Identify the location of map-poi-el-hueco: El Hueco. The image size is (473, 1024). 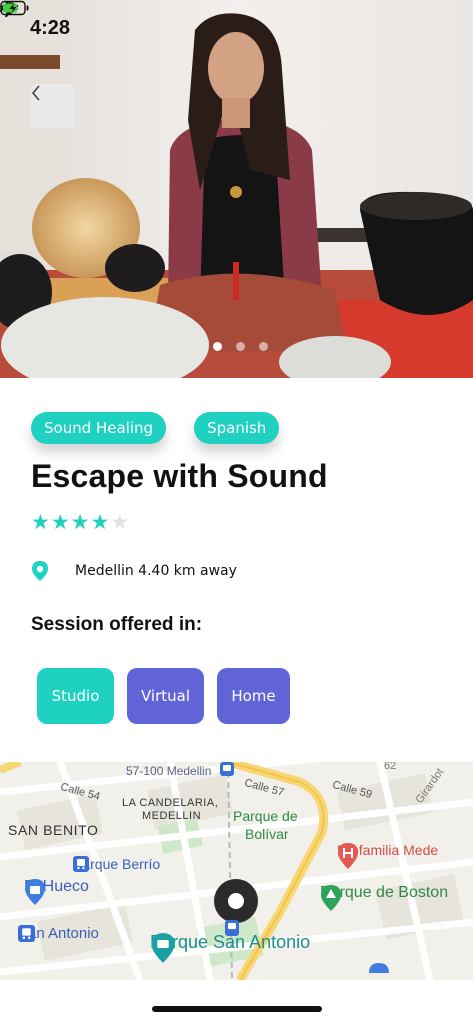
(56, 891).